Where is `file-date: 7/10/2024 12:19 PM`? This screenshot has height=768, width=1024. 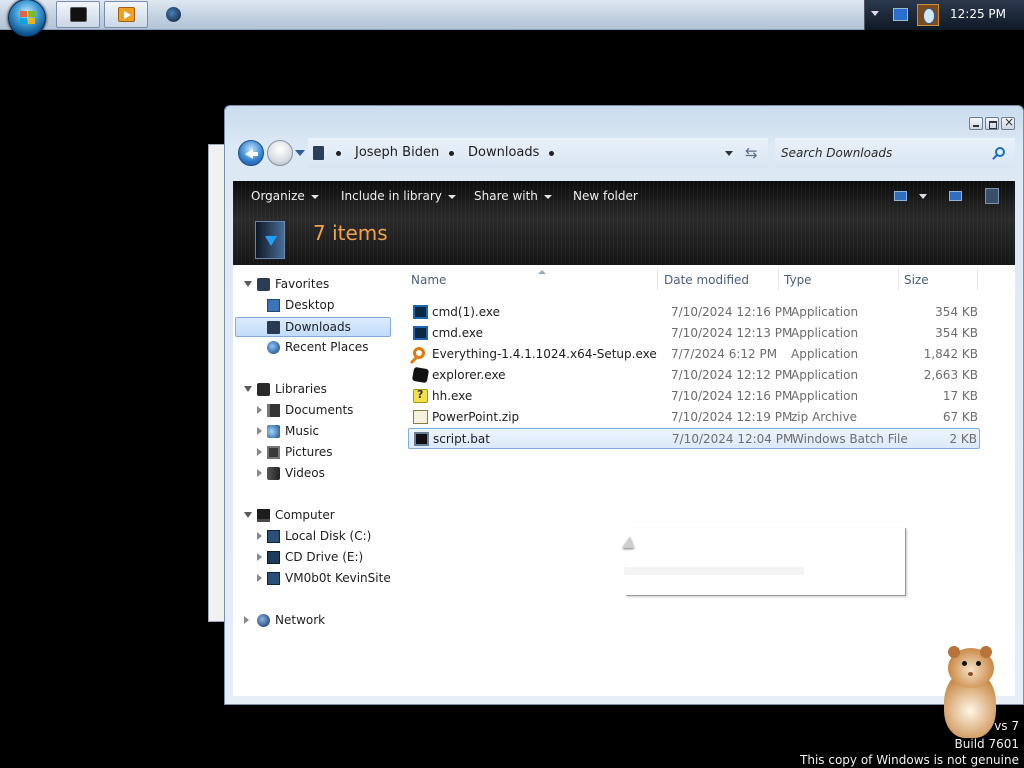 file-date: 7/10/2024 12:19 PM is located at coordinates (732, 417).